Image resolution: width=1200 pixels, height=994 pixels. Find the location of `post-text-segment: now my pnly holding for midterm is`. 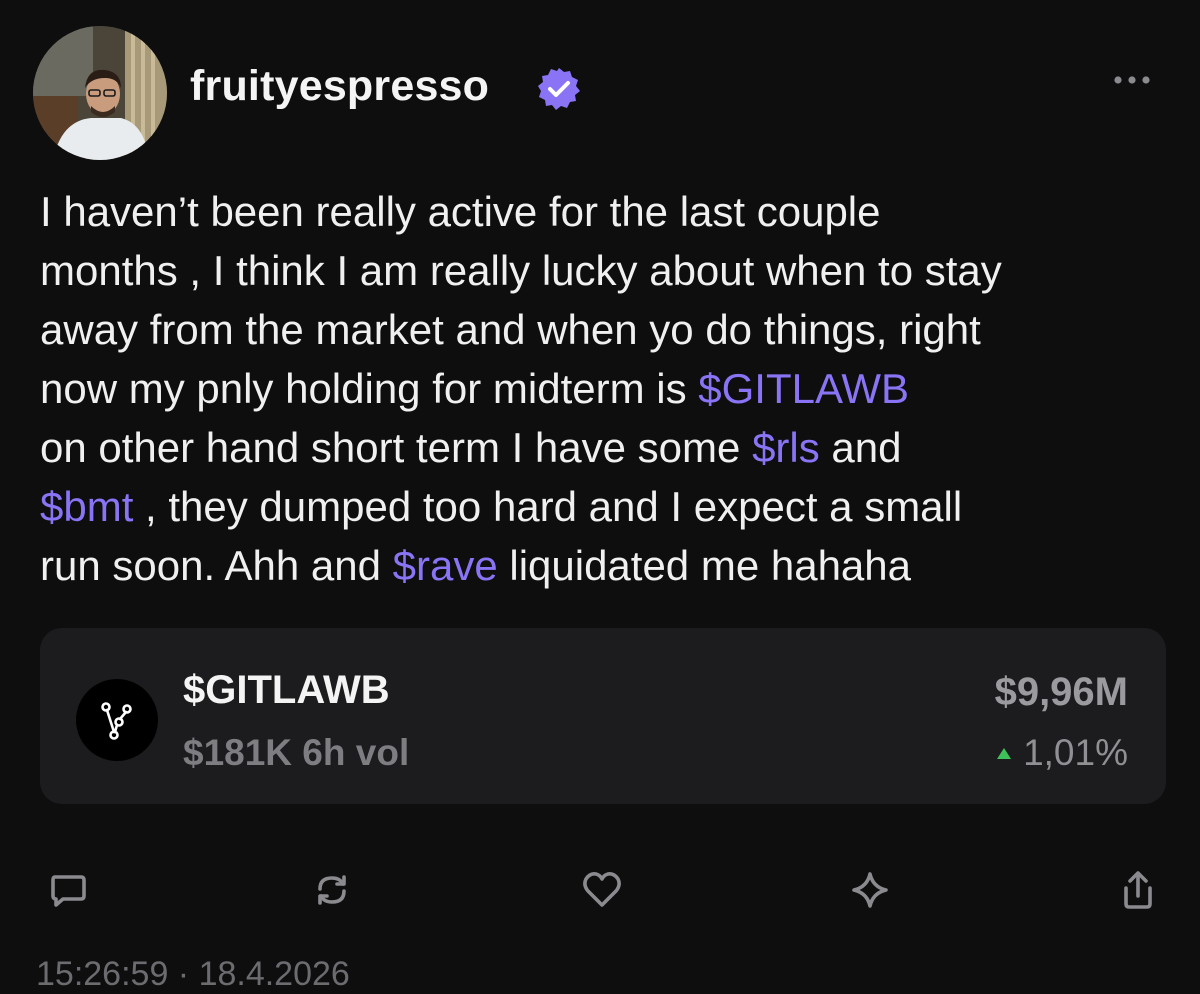

post-text-segment: now my pnly holding for midterm is is located at coordinates (369, 388).